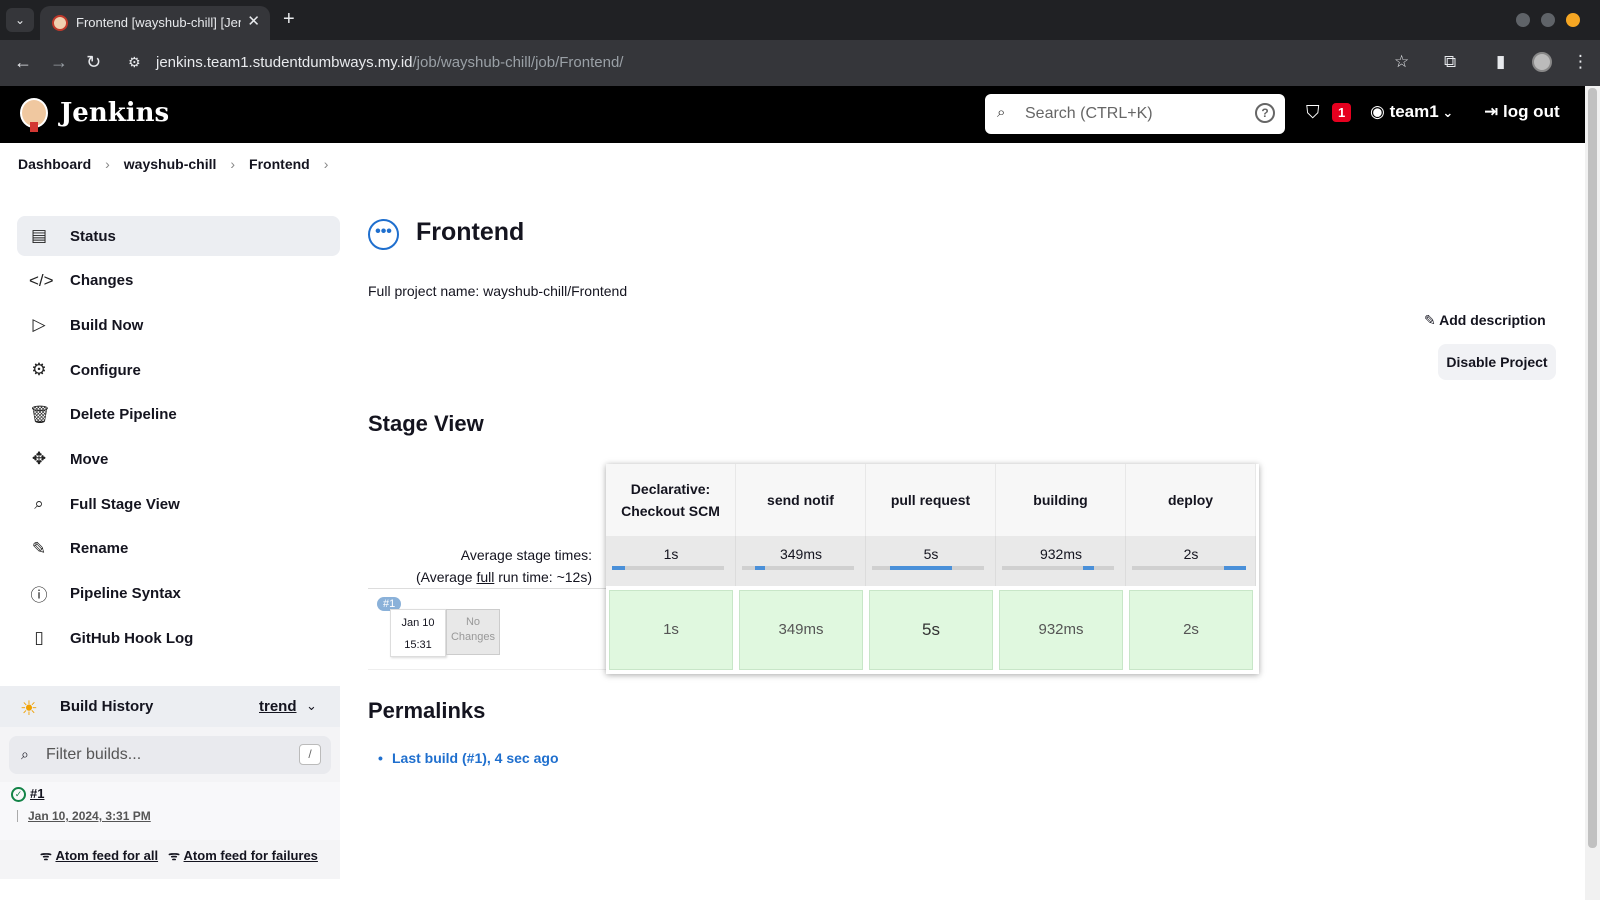 This screenshot has width=1600, height=900. Describe the element at coordinates (37, 793) in the screenshot. I see `build-number-link: #1` at that location.